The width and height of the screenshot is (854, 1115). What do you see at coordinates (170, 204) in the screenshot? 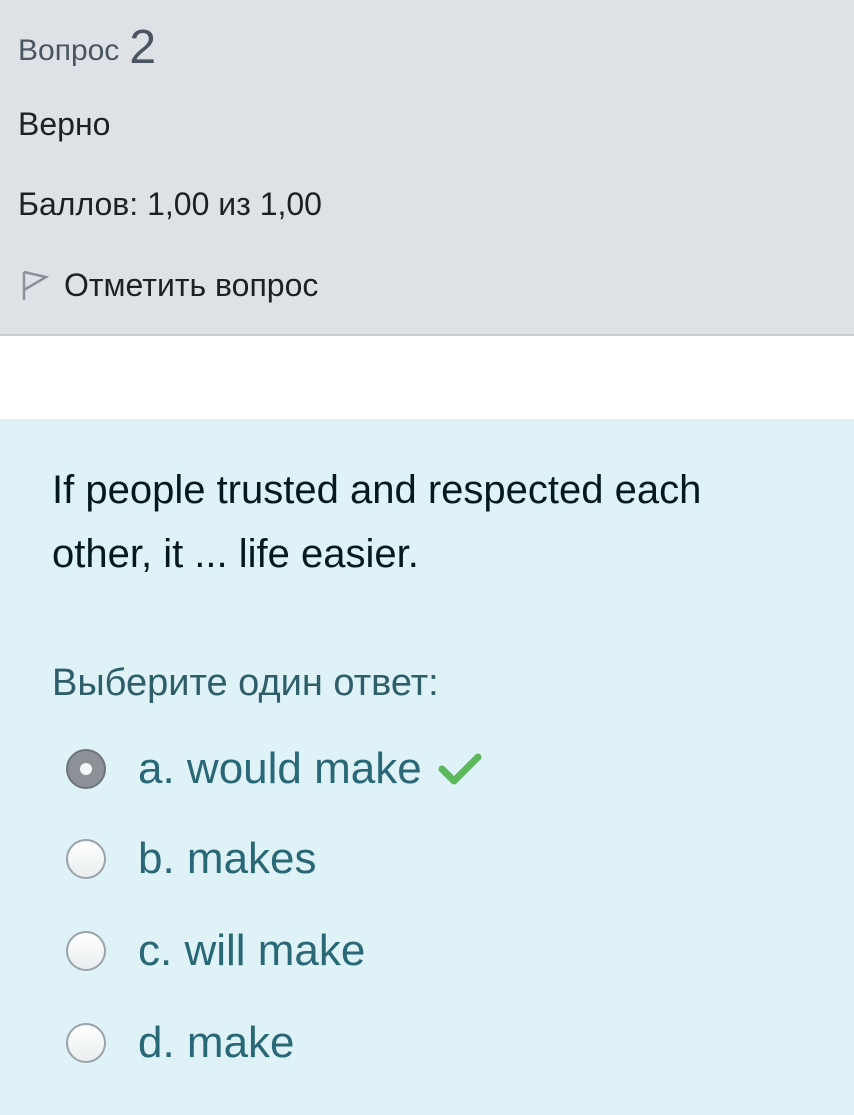
I see `question-grade: Баллов: 1,00 из 1,00` at bounding box center [170, 204].